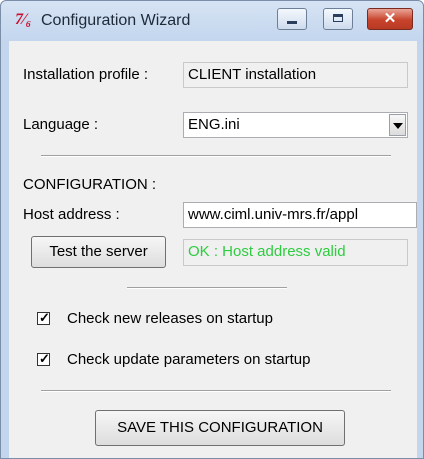  Describe the element at coordinates (71, 214) in the screenshot. I see `host-address-label: Host address :` at that location.